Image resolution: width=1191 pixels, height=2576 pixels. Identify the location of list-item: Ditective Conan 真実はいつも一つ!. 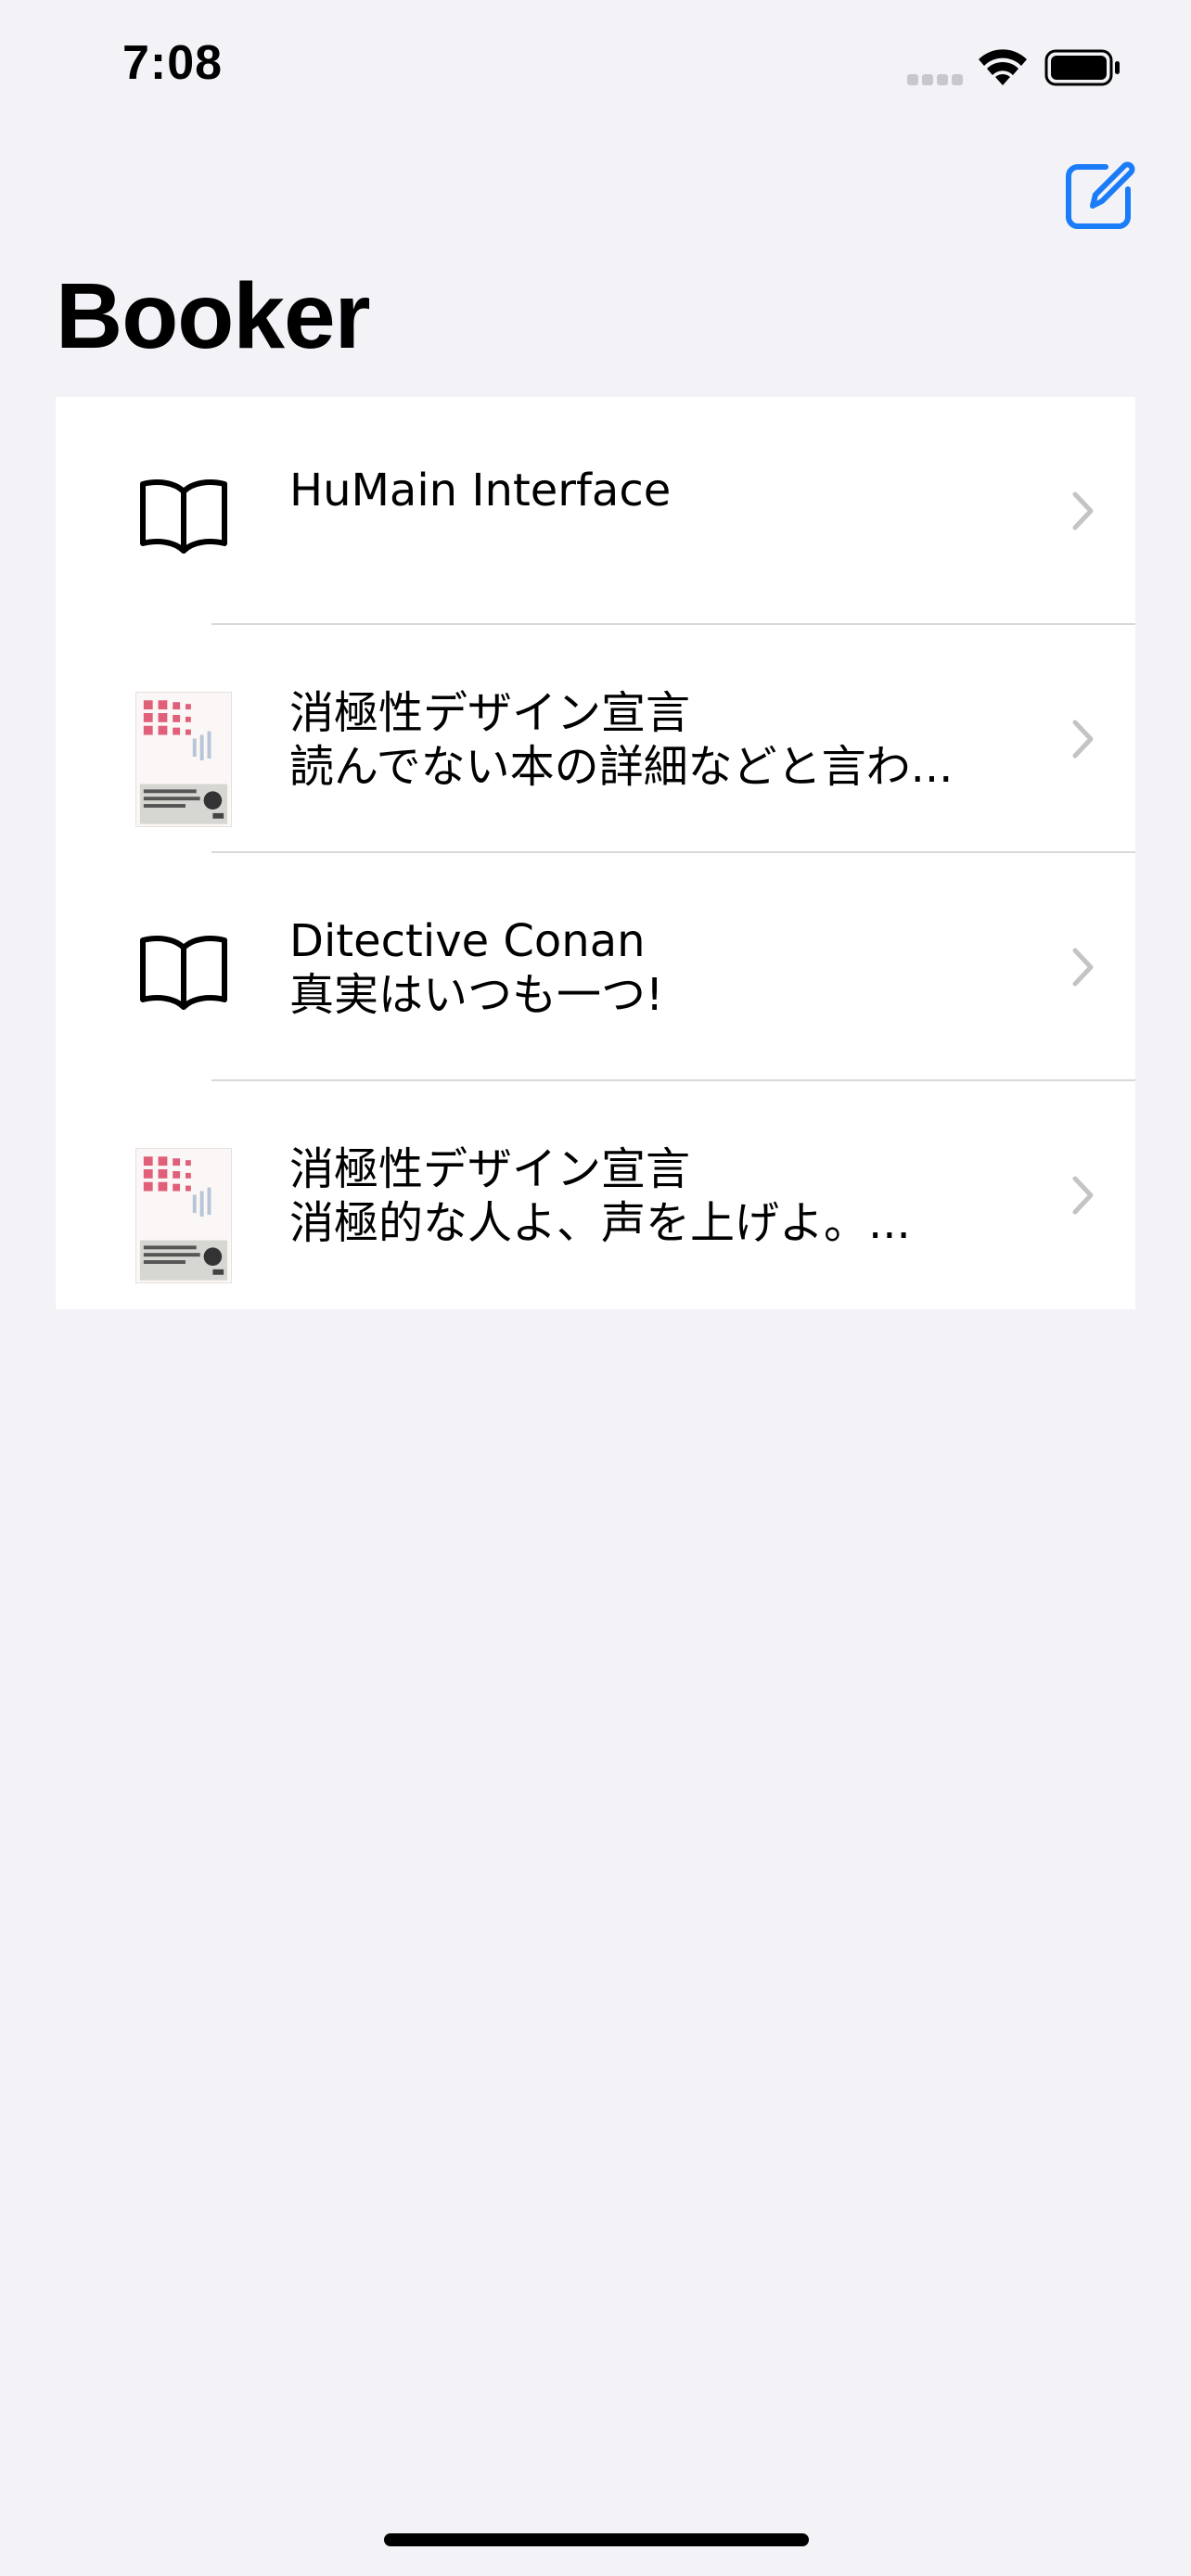
(595, 967).